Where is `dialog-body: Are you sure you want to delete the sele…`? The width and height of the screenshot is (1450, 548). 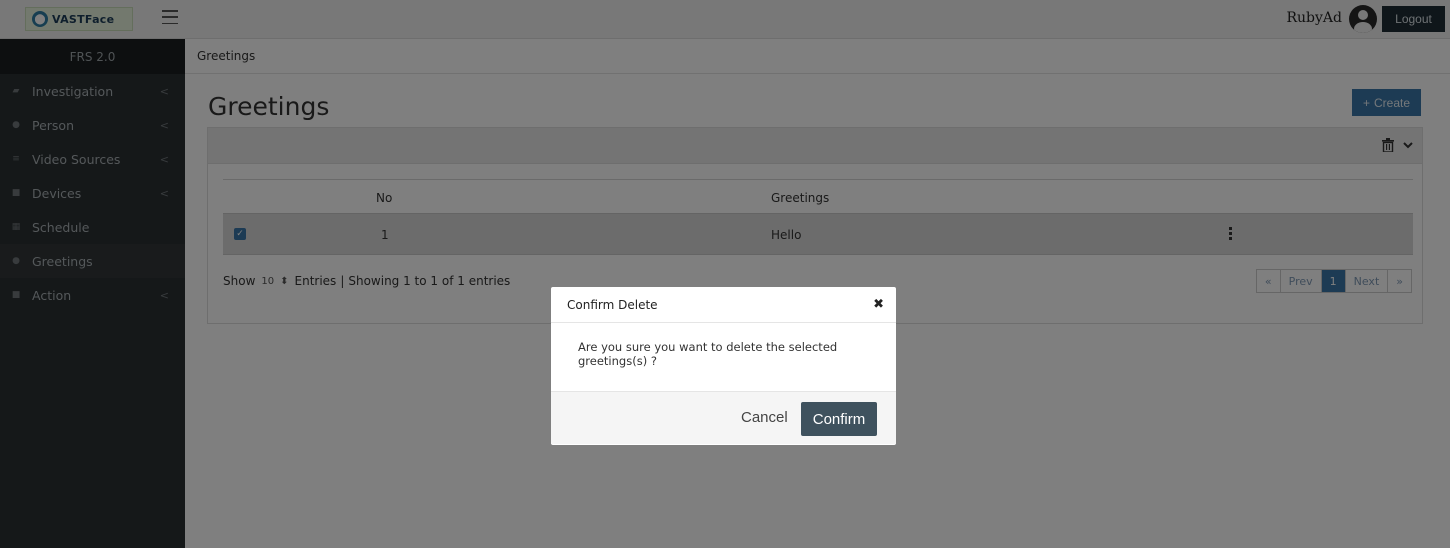
dialog-body: Are you sure you want to delete the sele… is located at coordinates (723, 357).